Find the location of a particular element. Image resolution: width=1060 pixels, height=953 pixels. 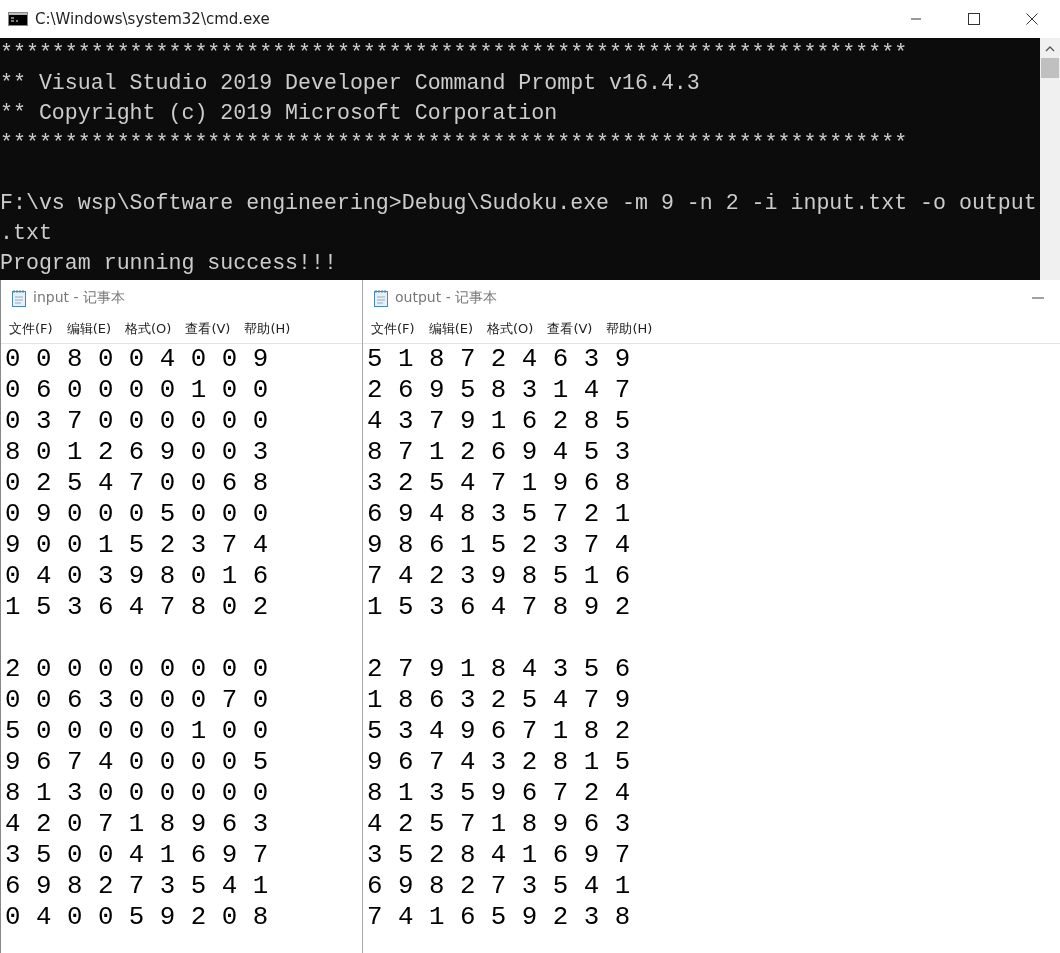

console-line: ** Visual Studio 2019 Developer Command Prompt v16.4.3 is located at coordinates (350, 83).